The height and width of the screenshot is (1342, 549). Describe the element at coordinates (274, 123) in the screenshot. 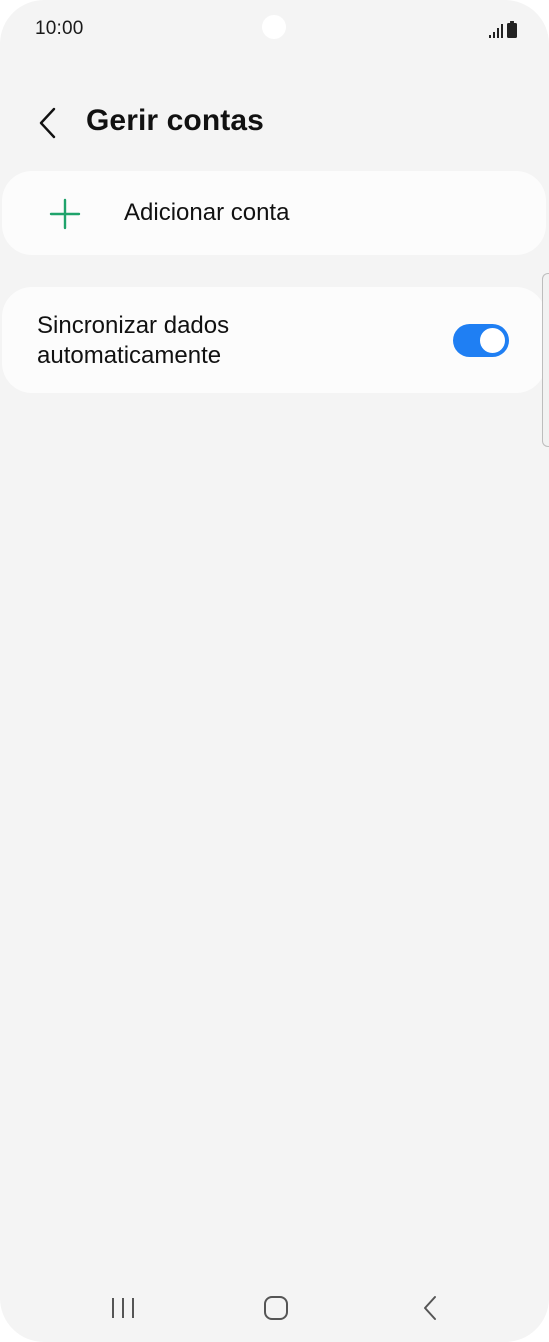

I see `app-header: Gerir contas` at that location.